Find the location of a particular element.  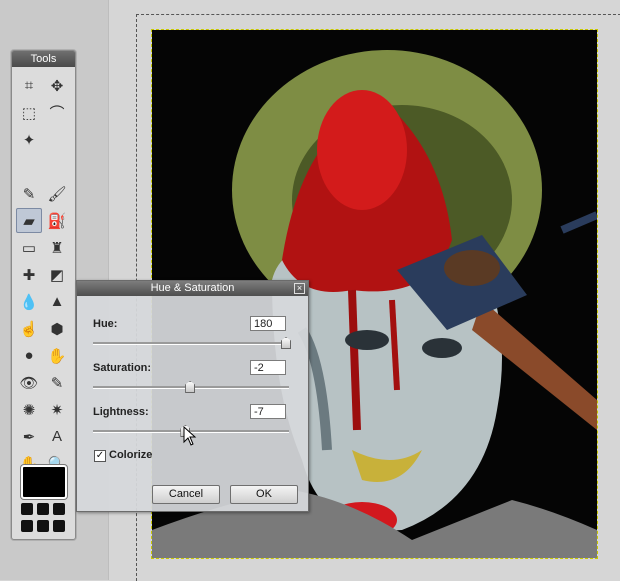

text-icon: A is located at coordinates (57, 436).